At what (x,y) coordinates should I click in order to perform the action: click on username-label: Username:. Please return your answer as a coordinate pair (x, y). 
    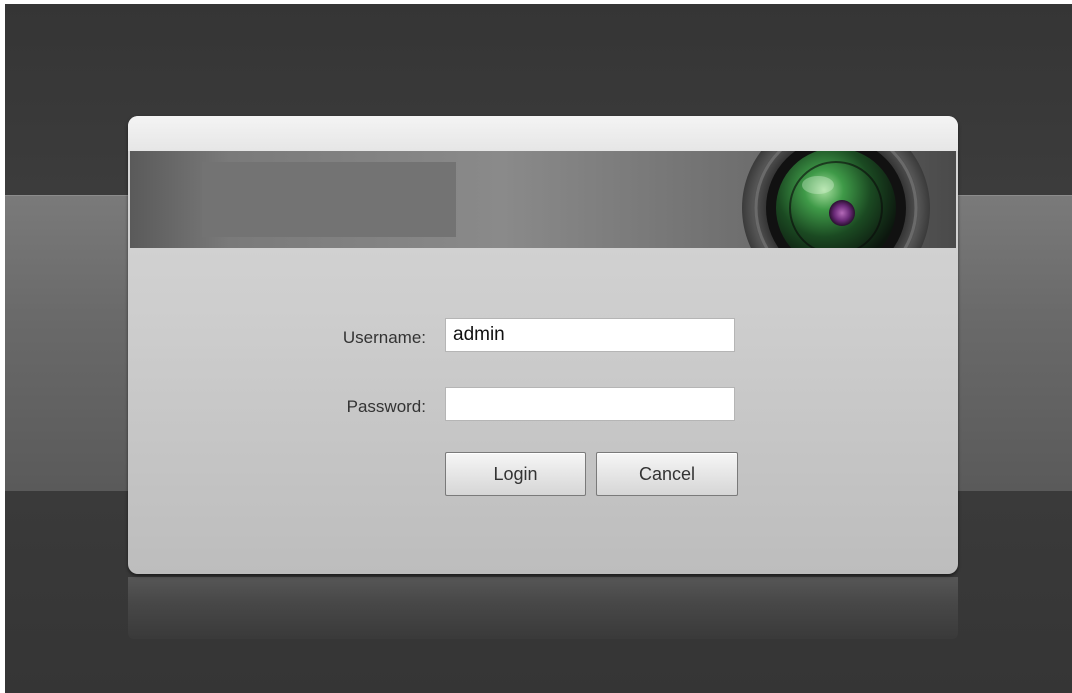
    Looking at the image, I should click on (384, 337).